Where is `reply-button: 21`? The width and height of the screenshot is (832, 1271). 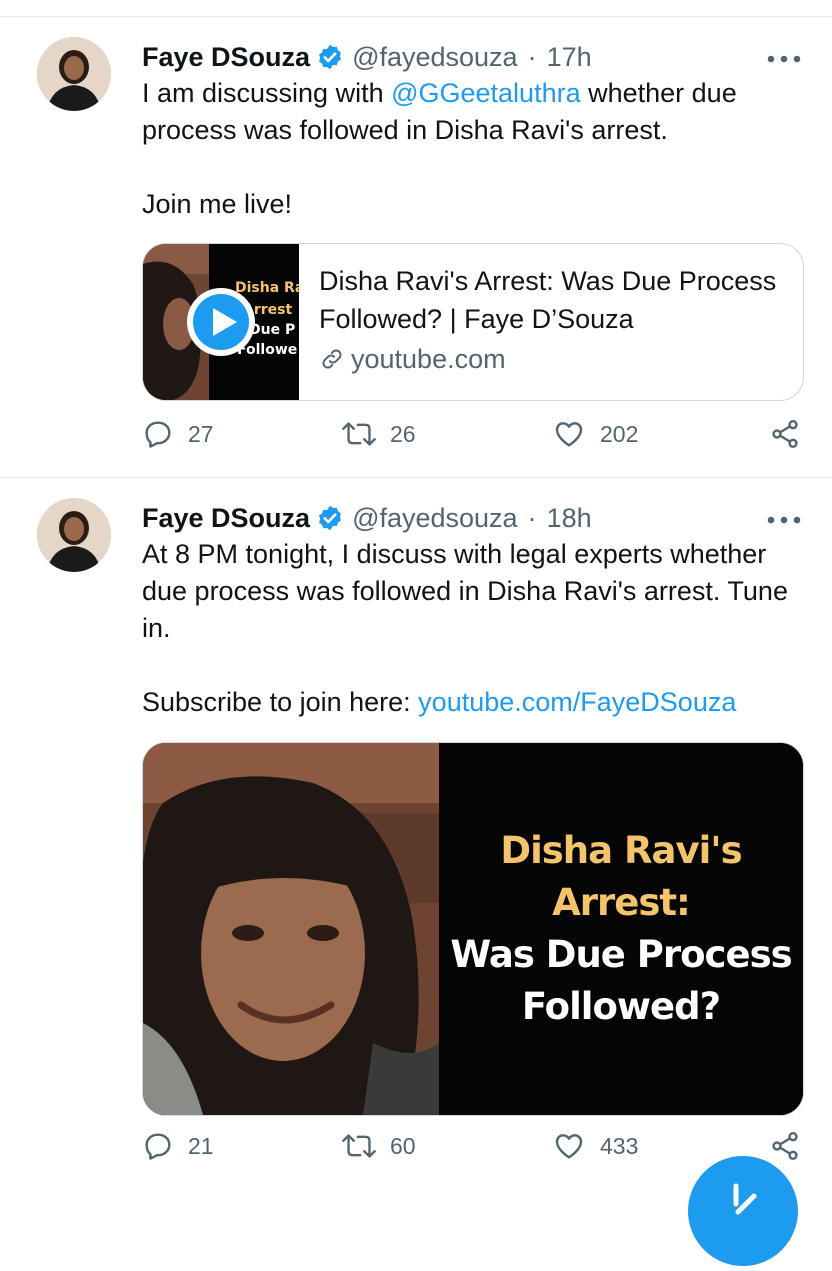 reply-button: 21 is located at coordinates (178, 1146).